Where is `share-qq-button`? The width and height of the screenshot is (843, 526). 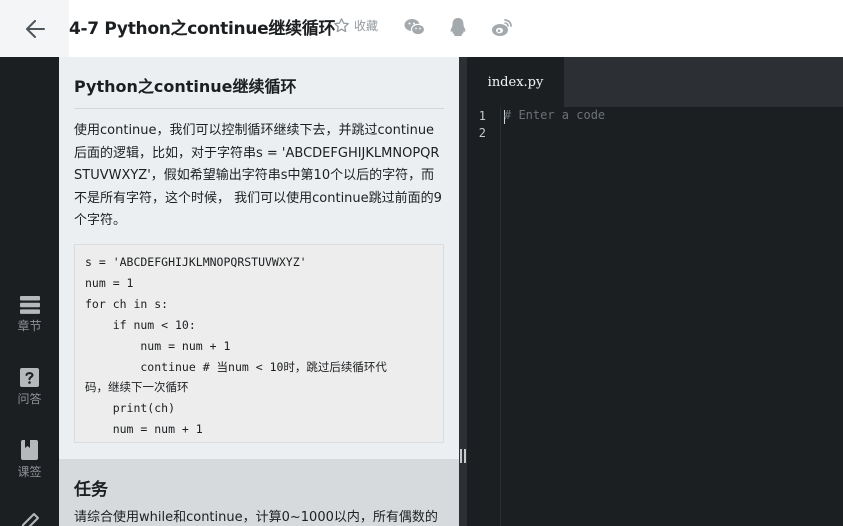 share-qq-button is located at coordinates (458, 27).